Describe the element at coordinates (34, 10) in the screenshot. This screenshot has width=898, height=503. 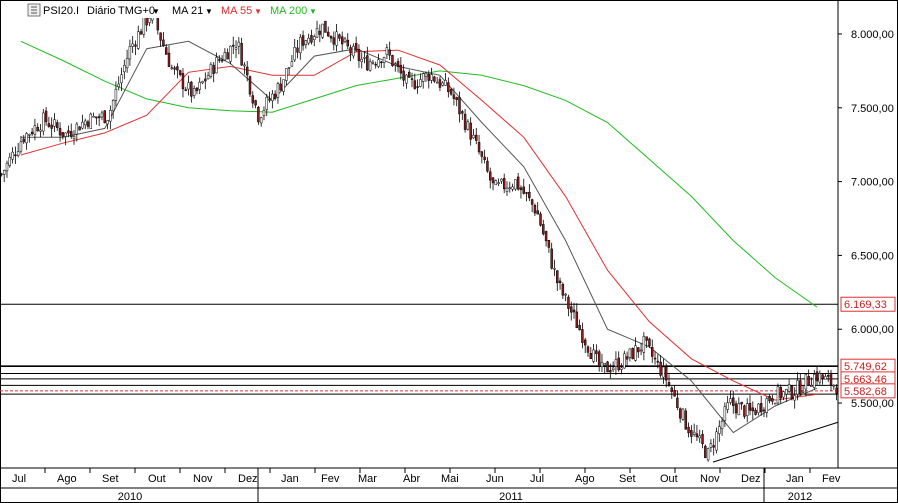
I see `chart-settings-icon` at that location.